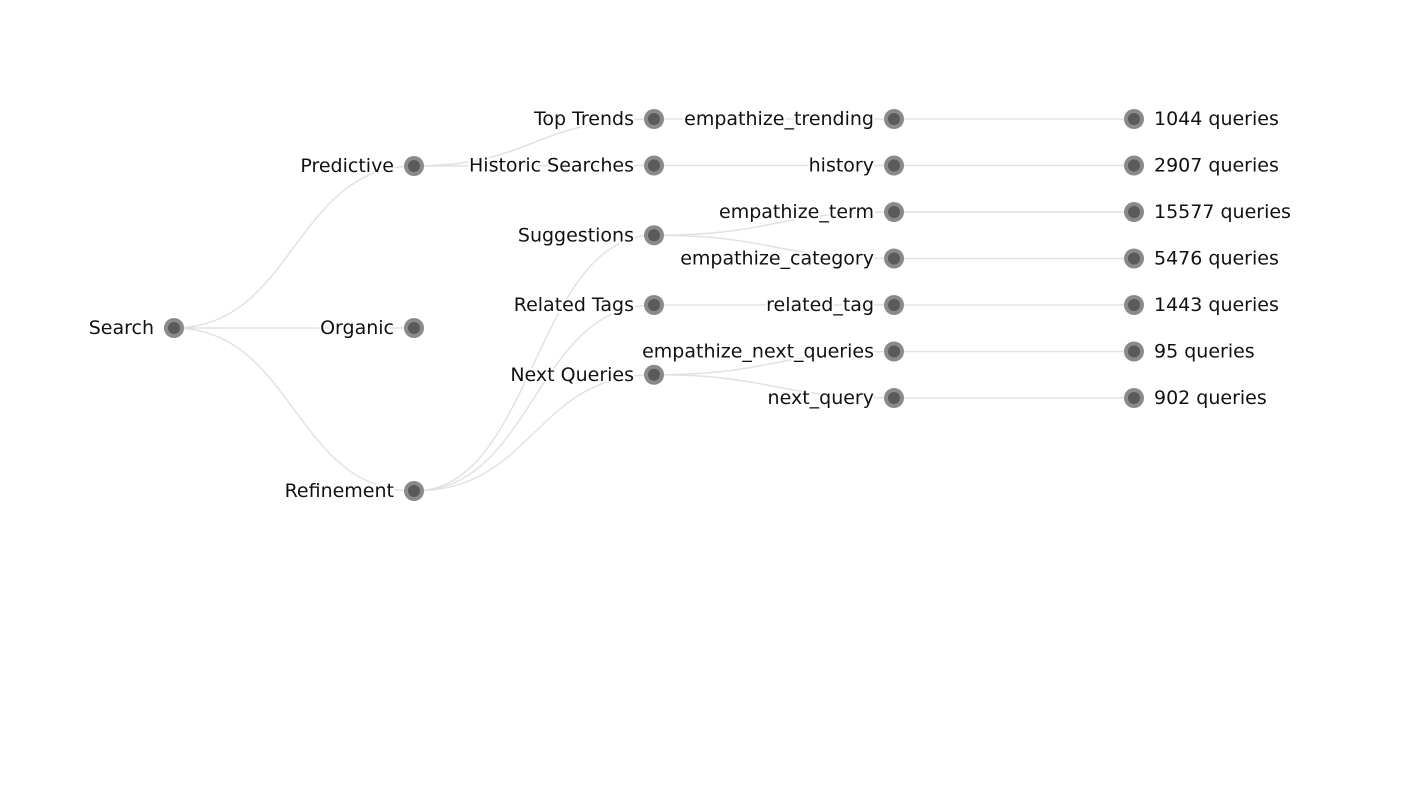  Describe the element at coordinates (1210, 398) in the screenshot. I see `node-label: 902 queries` at that location.